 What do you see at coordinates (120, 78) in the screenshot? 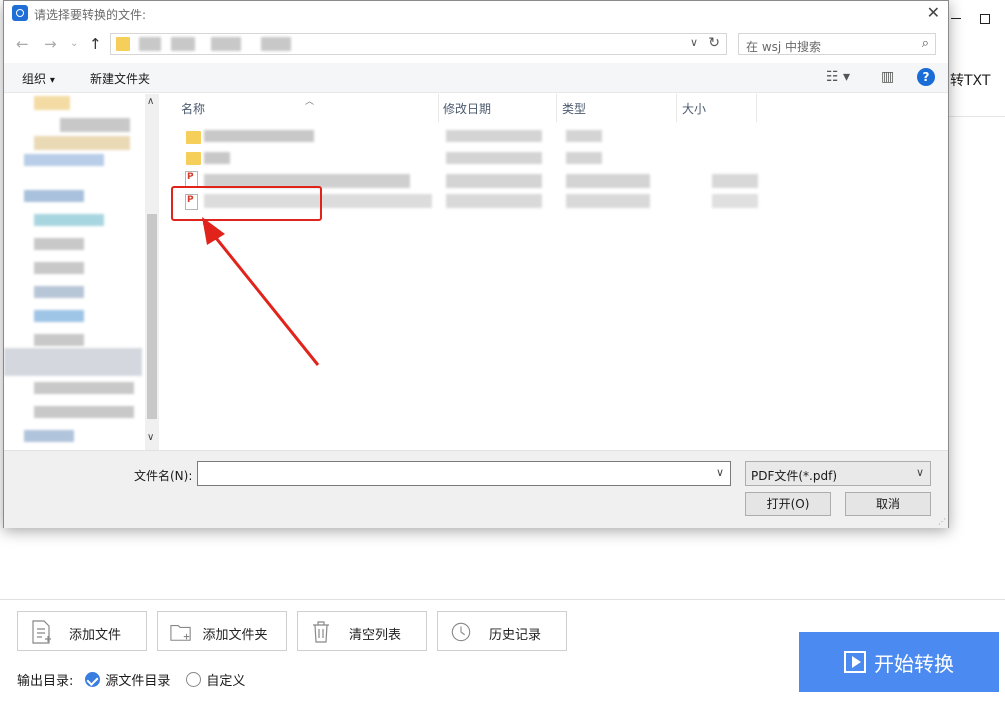
I see `new-folder-button: 新建文件夹` at bounding box center [120, 78].